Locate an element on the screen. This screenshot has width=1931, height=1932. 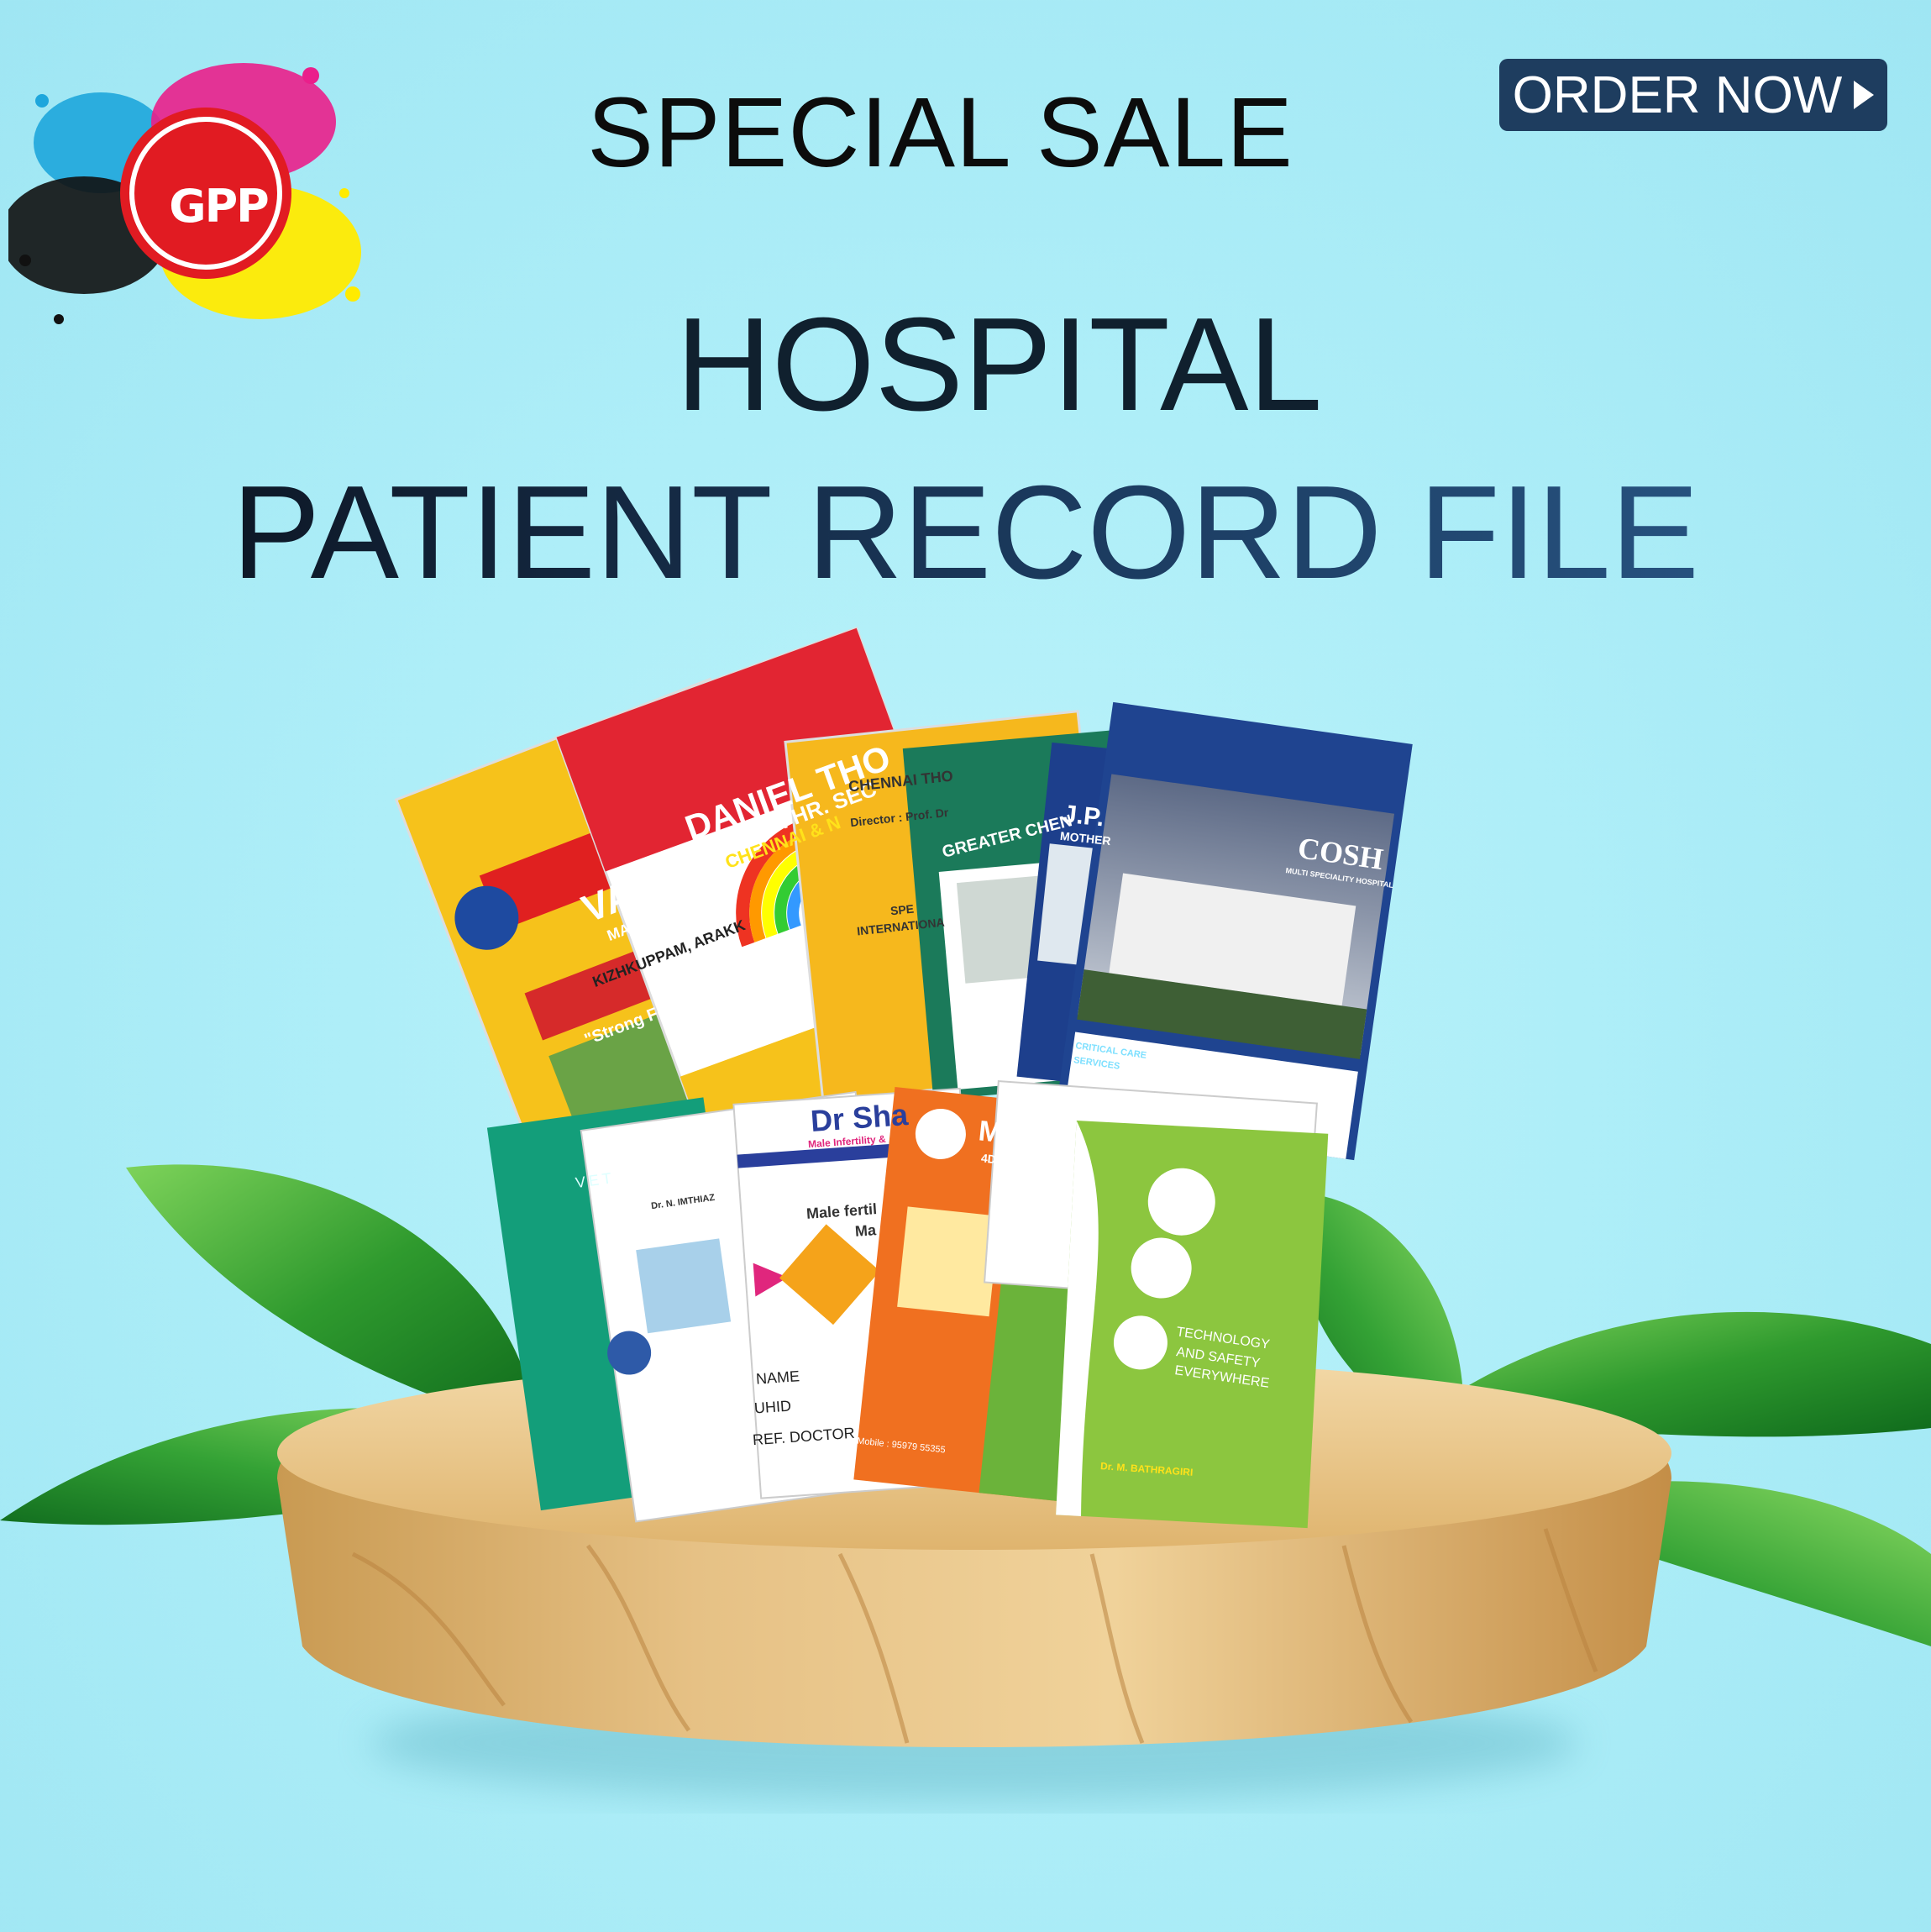
headline-patient-record-file: PATIENT RECORD FILE is located at coordinates (965, 532).